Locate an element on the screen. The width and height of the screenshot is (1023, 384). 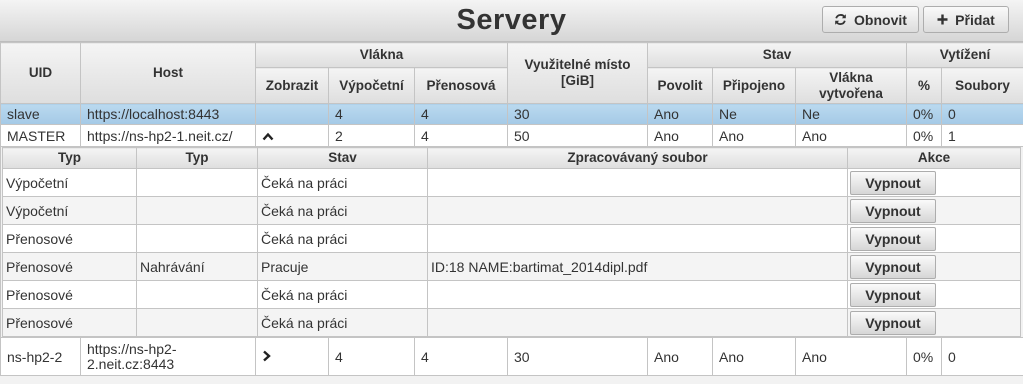
server-threads-created: Ne is located at coordinates (851, 114).